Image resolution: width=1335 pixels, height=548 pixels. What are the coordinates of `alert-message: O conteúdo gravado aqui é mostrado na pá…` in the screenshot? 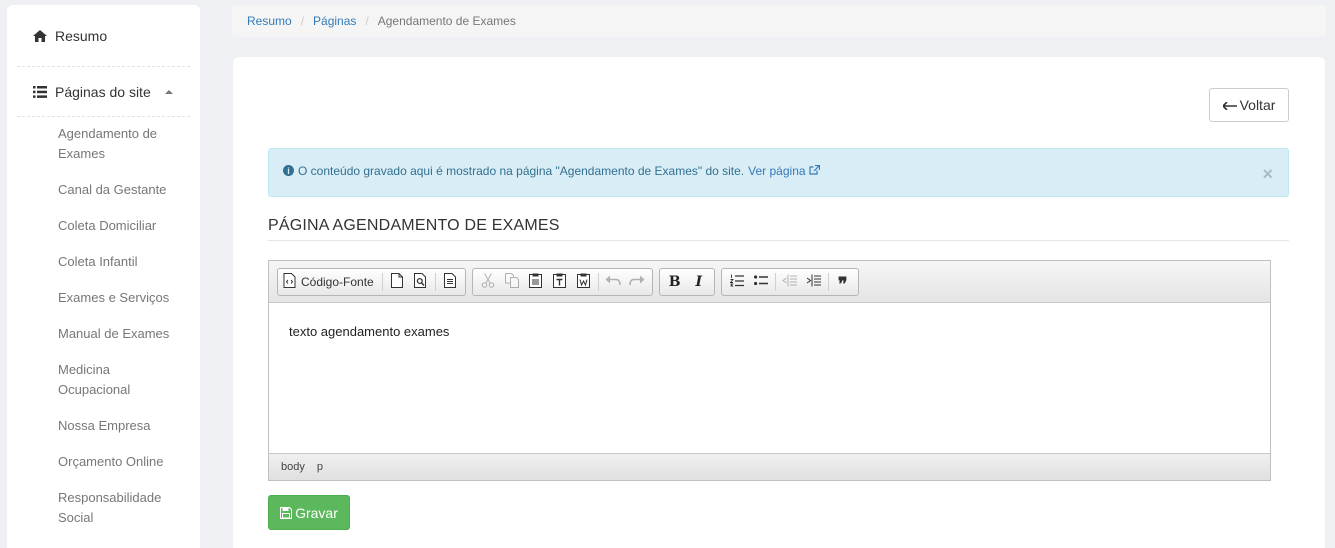 It's located at (521, 170).